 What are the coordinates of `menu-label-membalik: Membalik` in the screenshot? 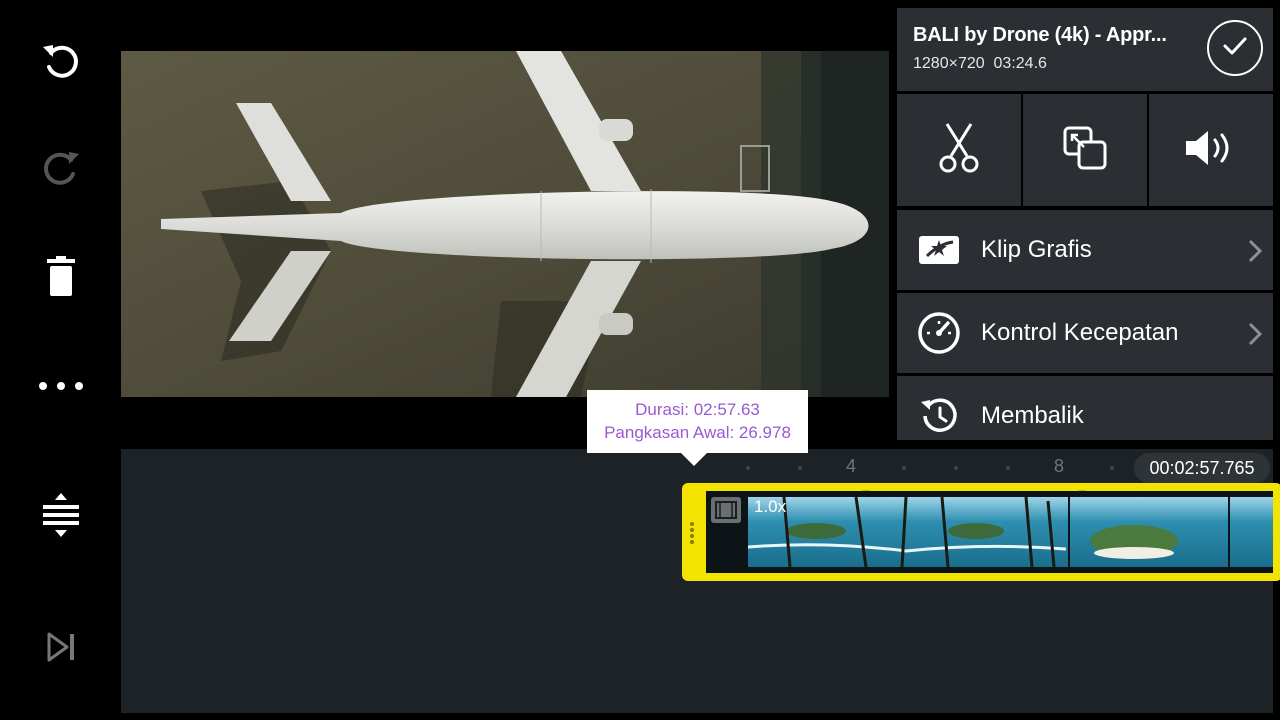 It's located at (1032, 415).